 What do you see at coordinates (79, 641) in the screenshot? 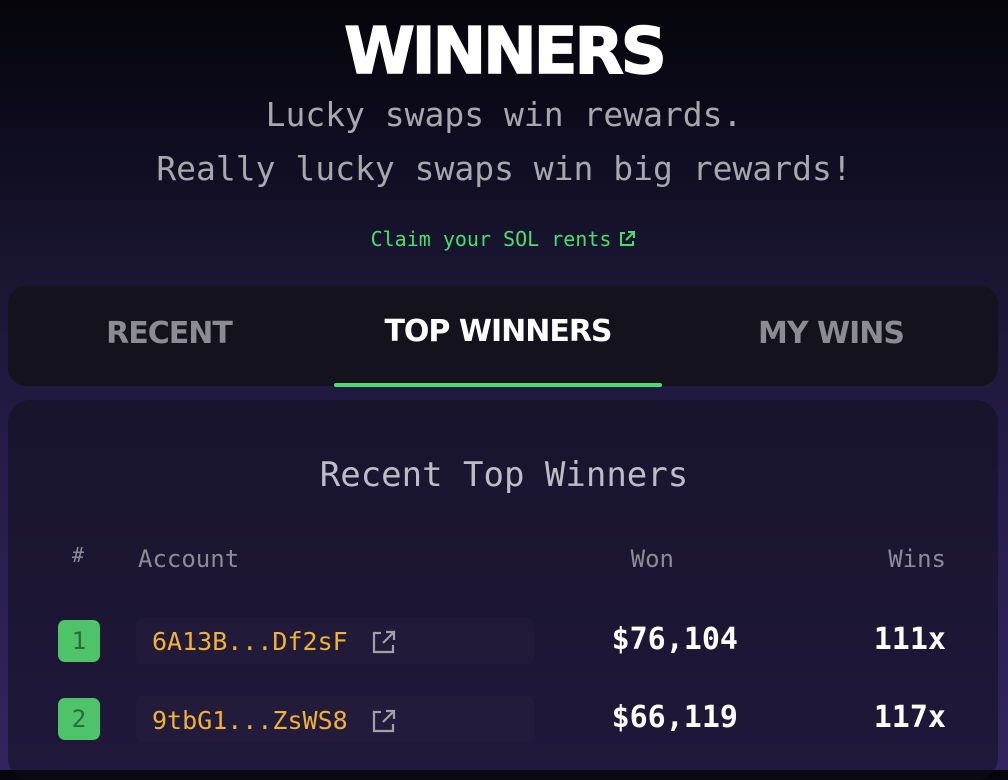
I see `rank-badge: 1` at bounding box center [79, 641].